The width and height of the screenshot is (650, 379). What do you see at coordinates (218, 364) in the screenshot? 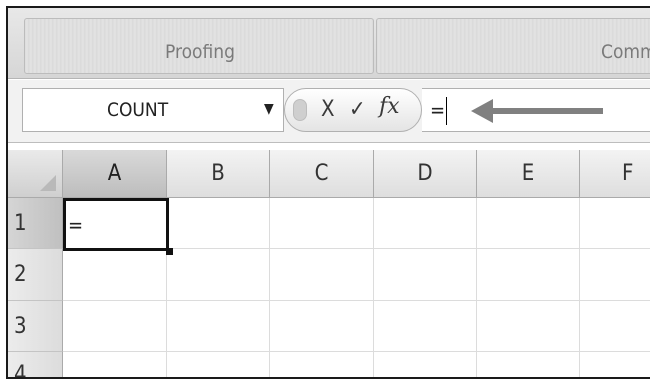
I see `cell-b4` at bounding box center [218, 364].